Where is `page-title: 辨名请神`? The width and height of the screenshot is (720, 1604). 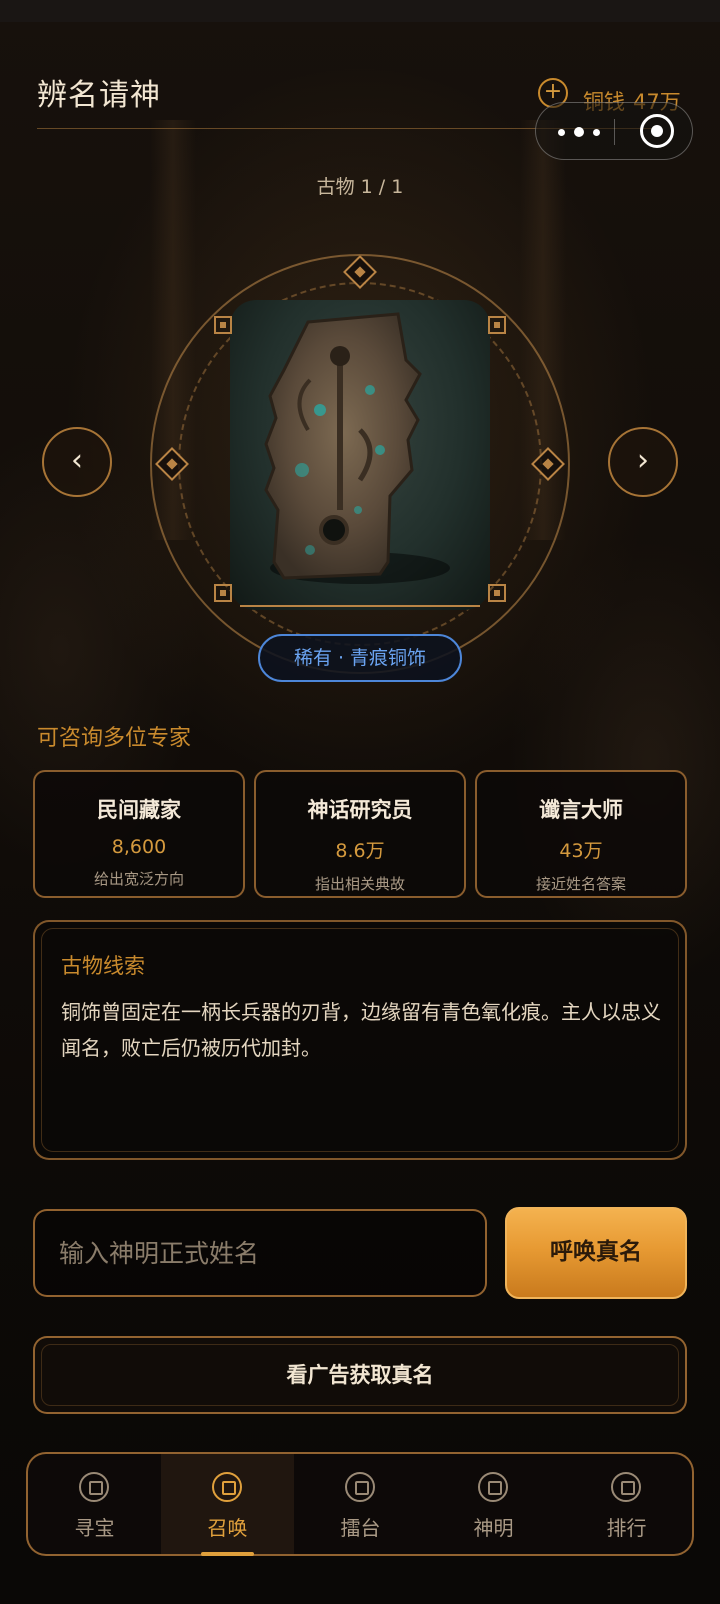
page-title: 辨名请神 is located at coordinates (99, 95).